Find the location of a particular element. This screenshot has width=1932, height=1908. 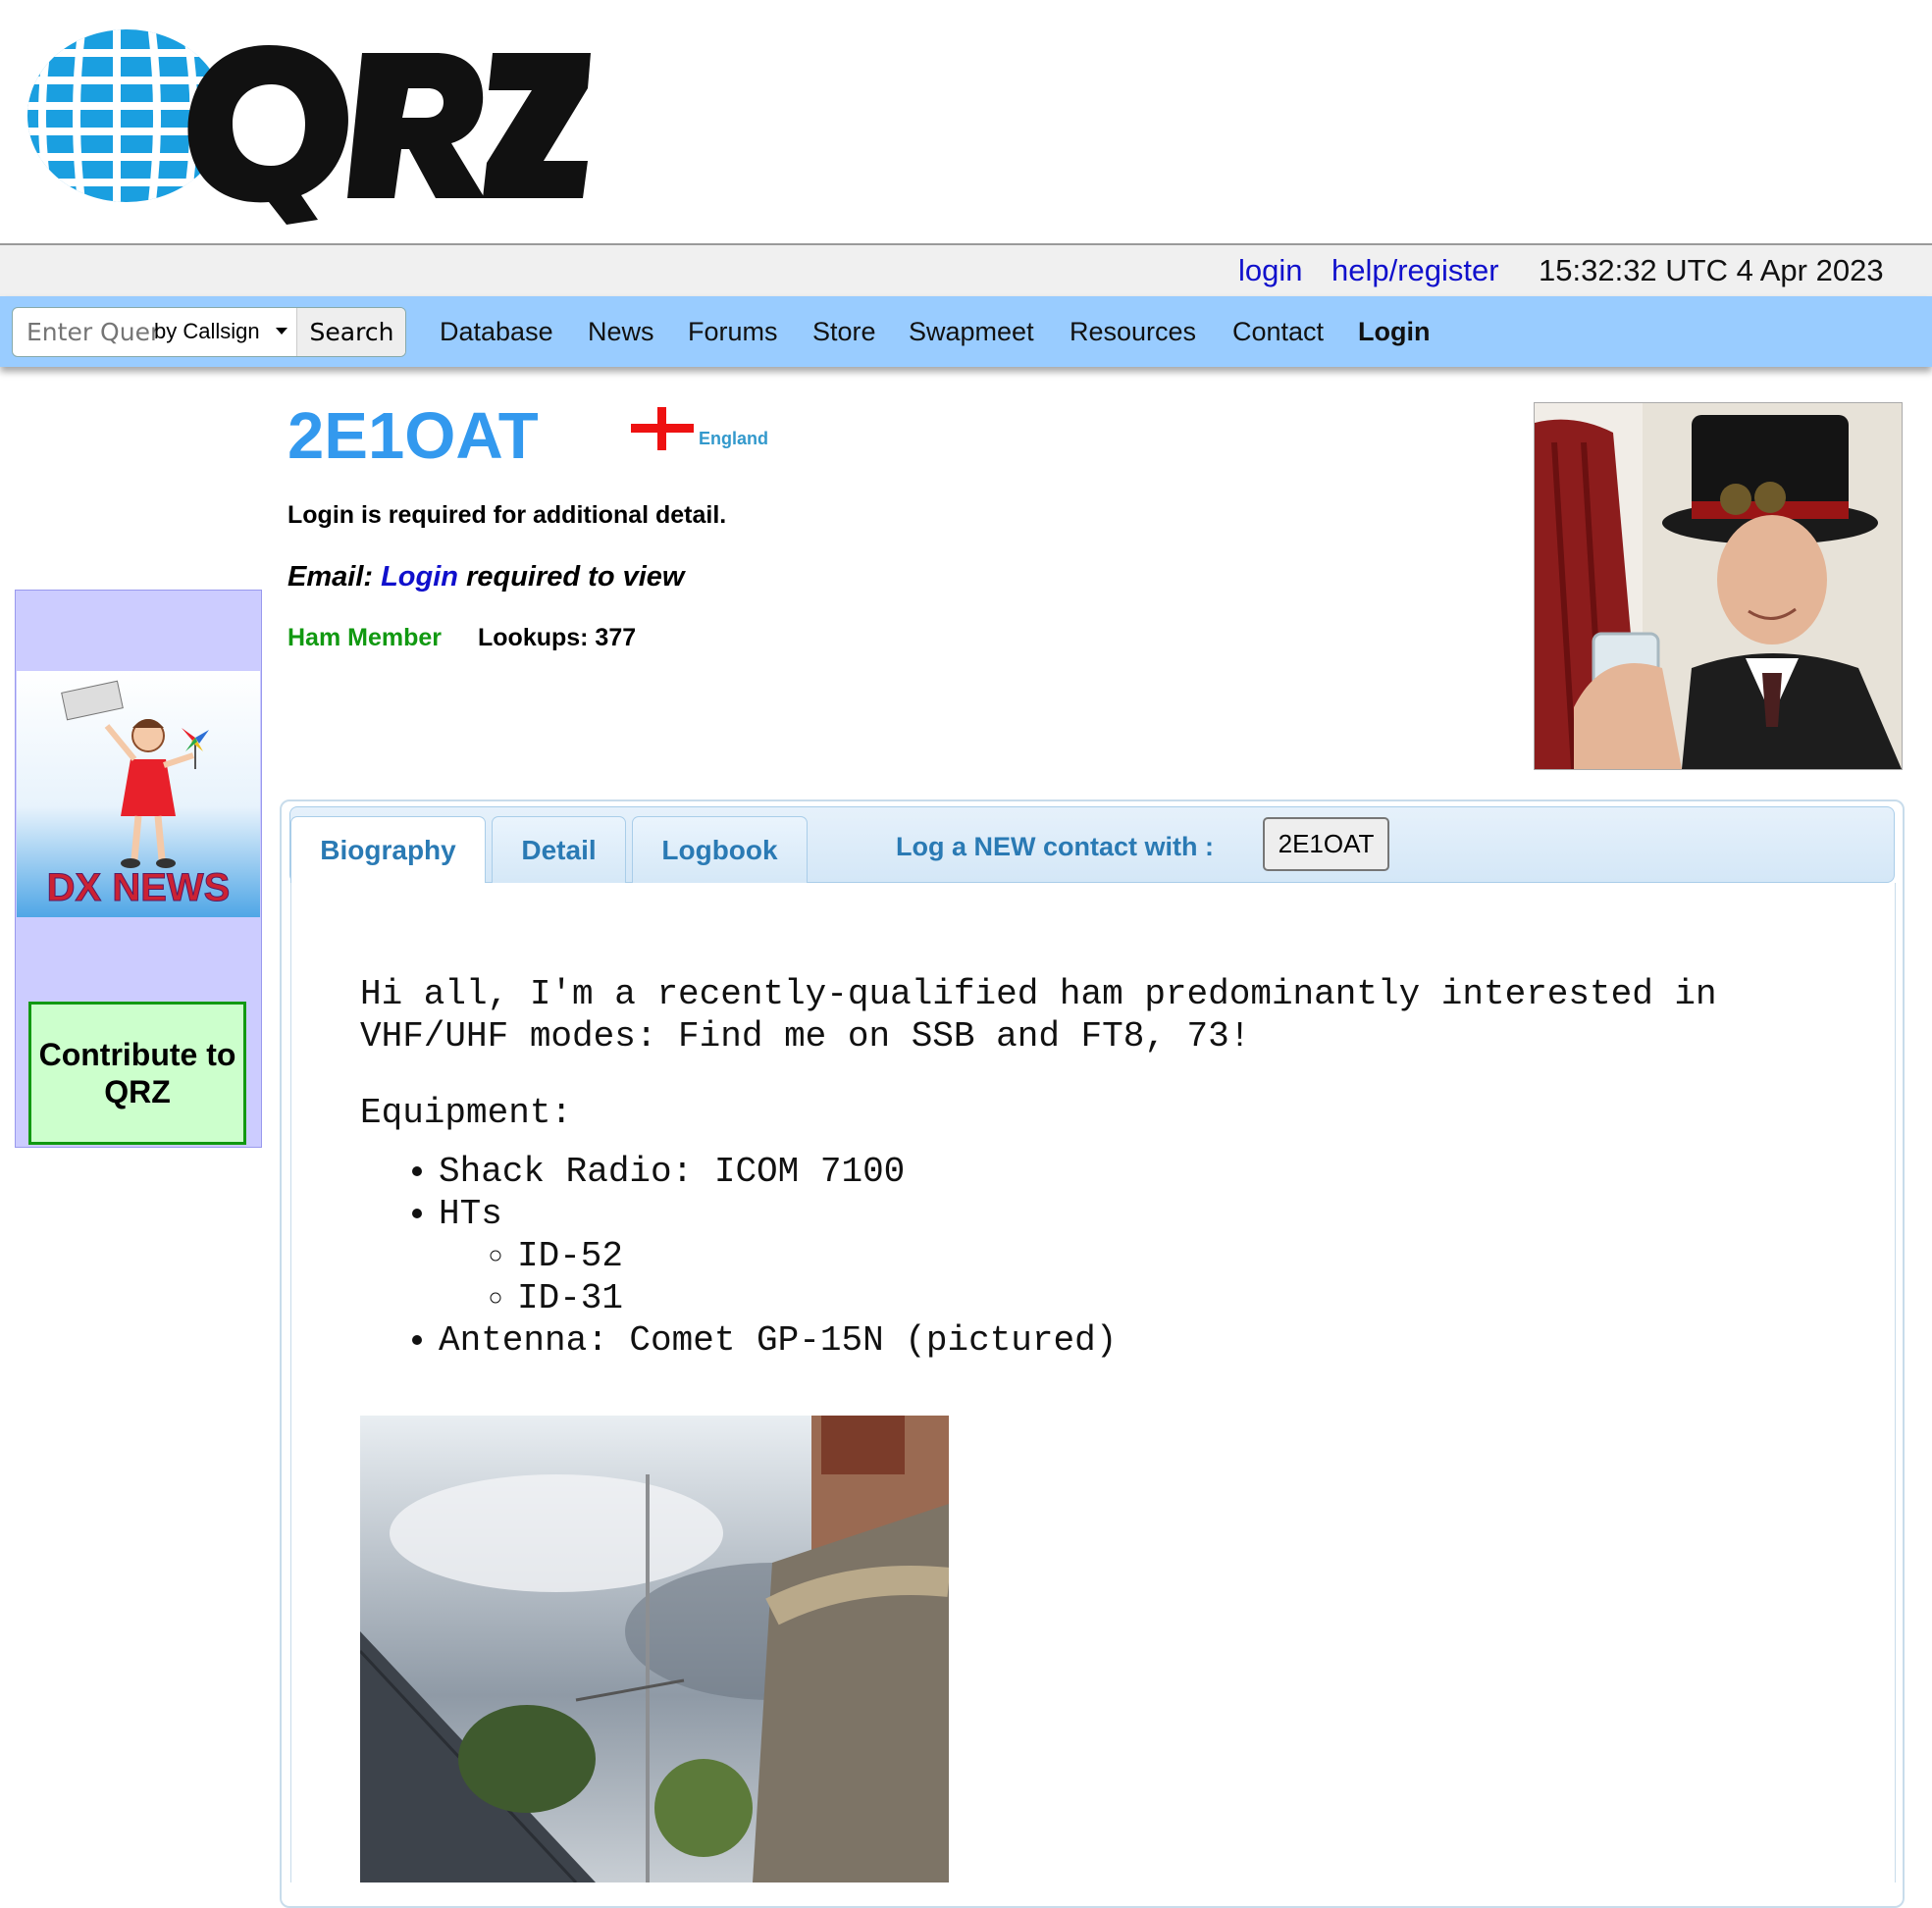

help-register-link: help/register is located at coordinates (1415, 270).